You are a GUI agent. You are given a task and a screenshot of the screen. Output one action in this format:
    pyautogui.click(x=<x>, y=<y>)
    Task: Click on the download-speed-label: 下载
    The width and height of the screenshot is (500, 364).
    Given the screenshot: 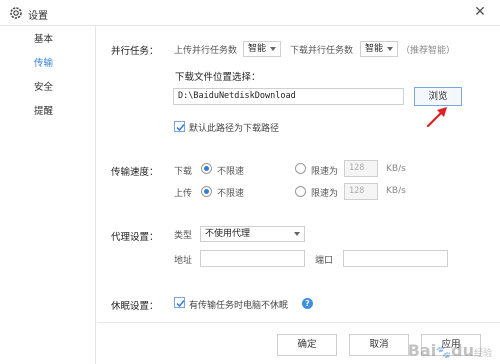 What is the action you would take?
    pyautogui.click(x=183, y=172)
    